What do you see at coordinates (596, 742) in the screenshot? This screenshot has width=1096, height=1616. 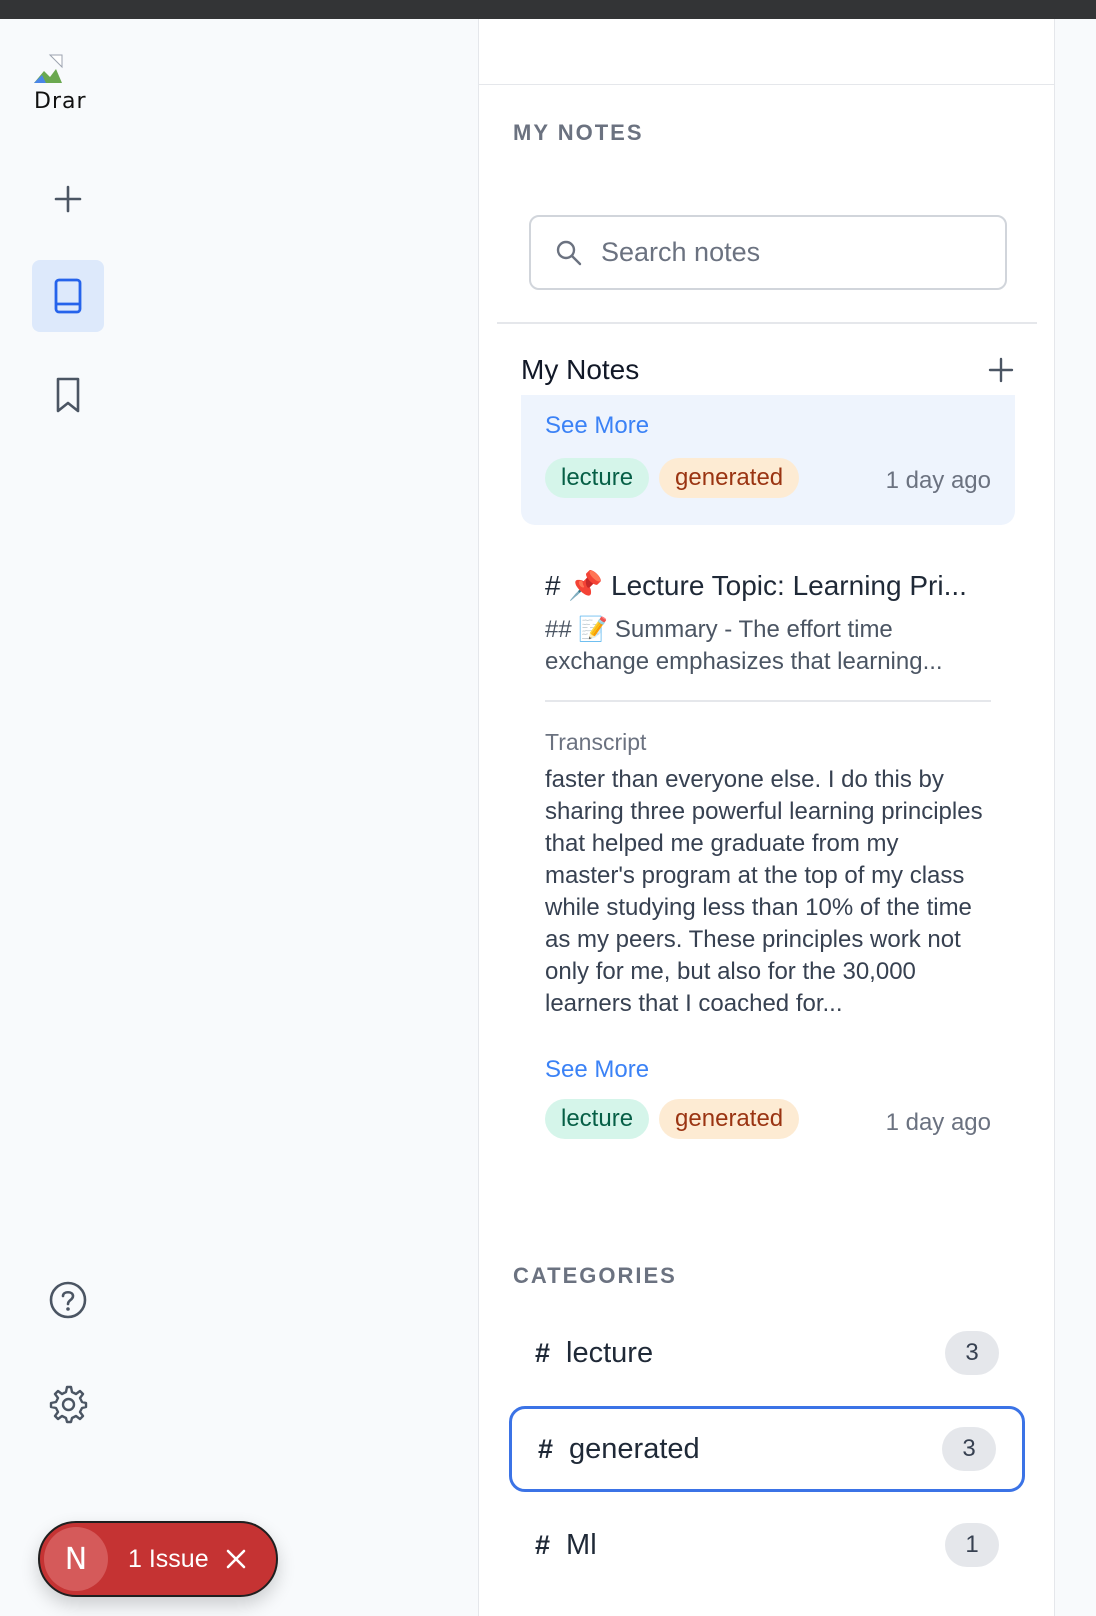 I see `transcript-label: Transcript` at bounding box center [596, 742].